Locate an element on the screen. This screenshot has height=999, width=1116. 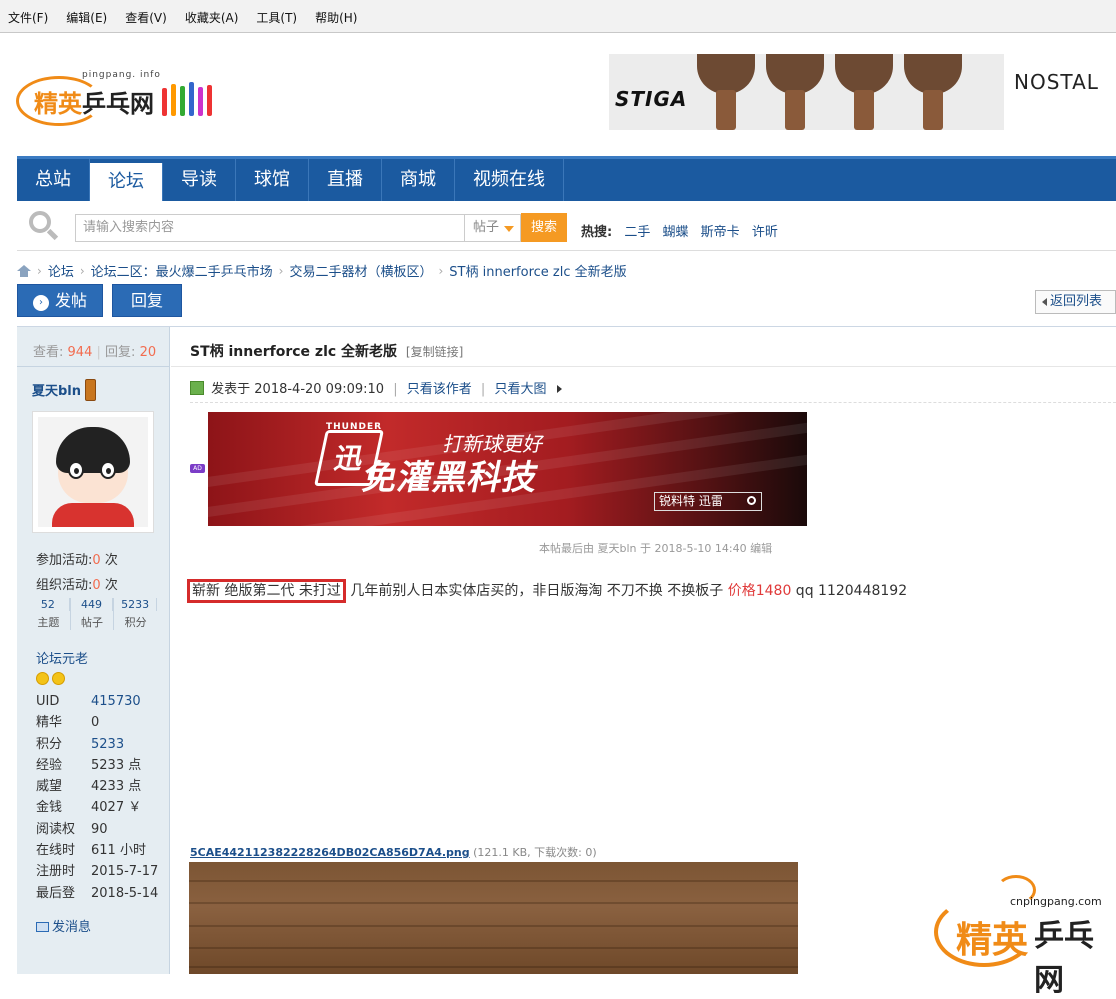
info-value: 5233 is located at coordinates (107, 744).